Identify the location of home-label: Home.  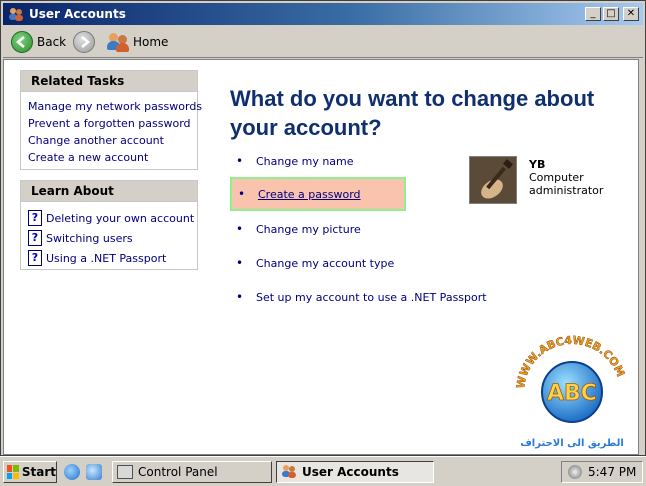
(151, 42).